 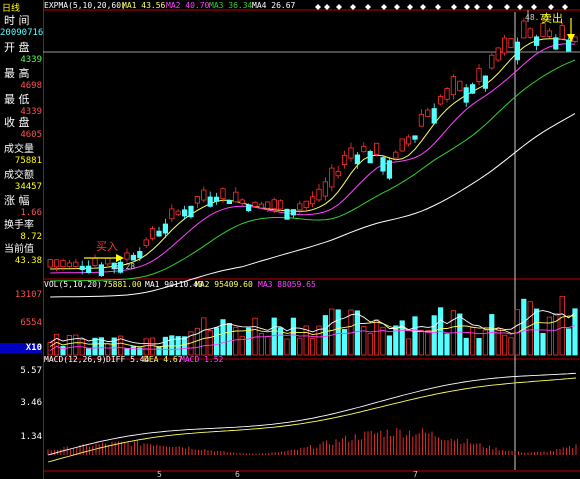 I want to click on macd-diff: DIFF 5.44, so click(x=128, y=359).